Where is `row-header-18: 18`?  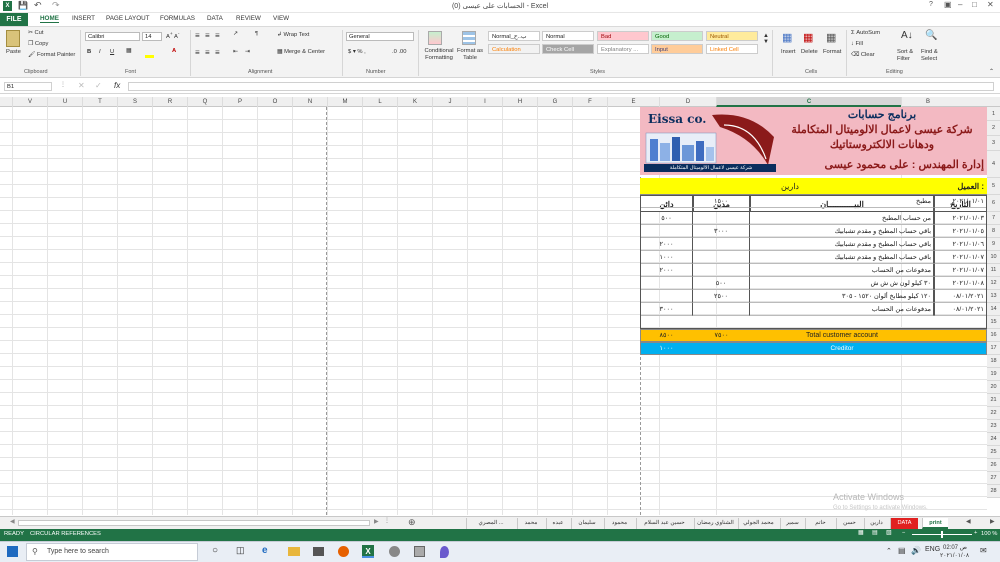
row-header-18: 18 is located at coordinates (993, 361).